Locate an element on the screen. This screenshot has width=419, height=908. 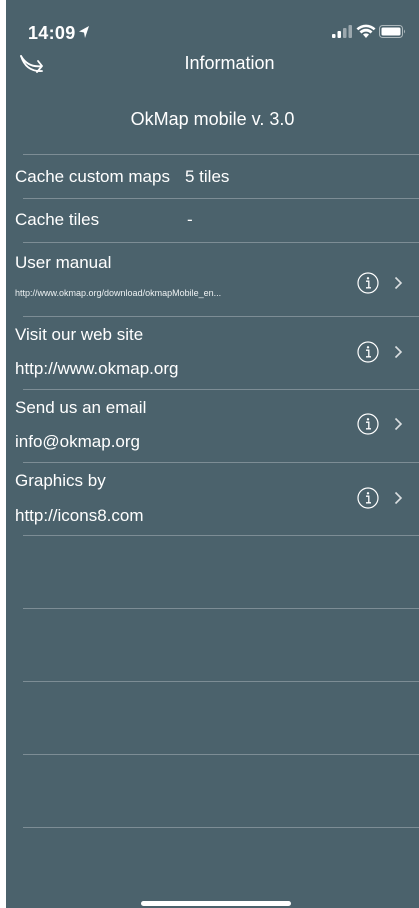
row-value: info@okmap.org is located at coordinates (77, 441).